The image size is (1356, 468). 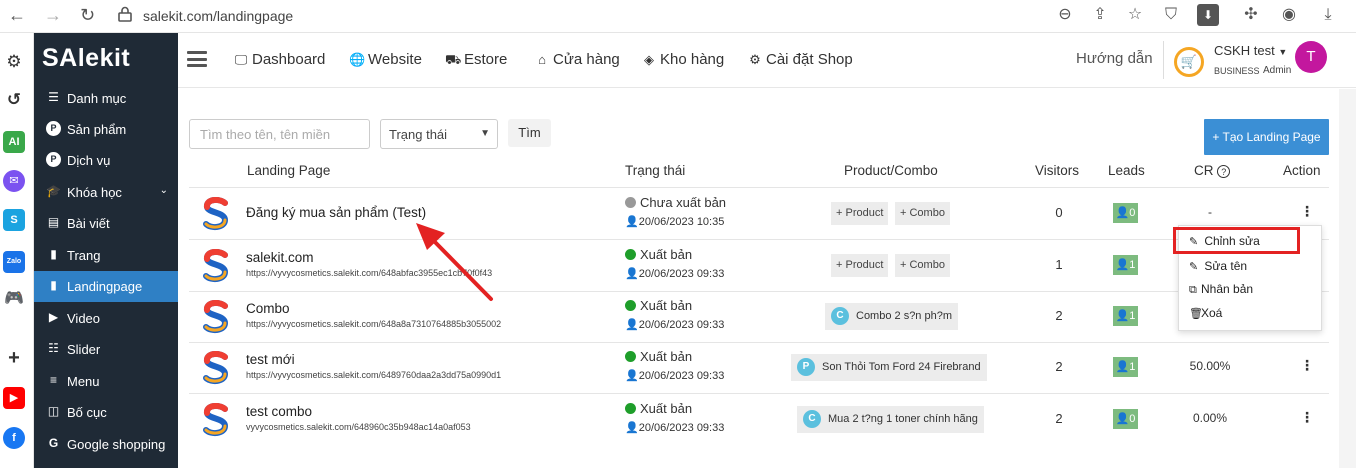 What do you see at coordinates (14, 181) in the screenshot?
I see `messenger-icon: ✉` at bounding box center [14, 181].